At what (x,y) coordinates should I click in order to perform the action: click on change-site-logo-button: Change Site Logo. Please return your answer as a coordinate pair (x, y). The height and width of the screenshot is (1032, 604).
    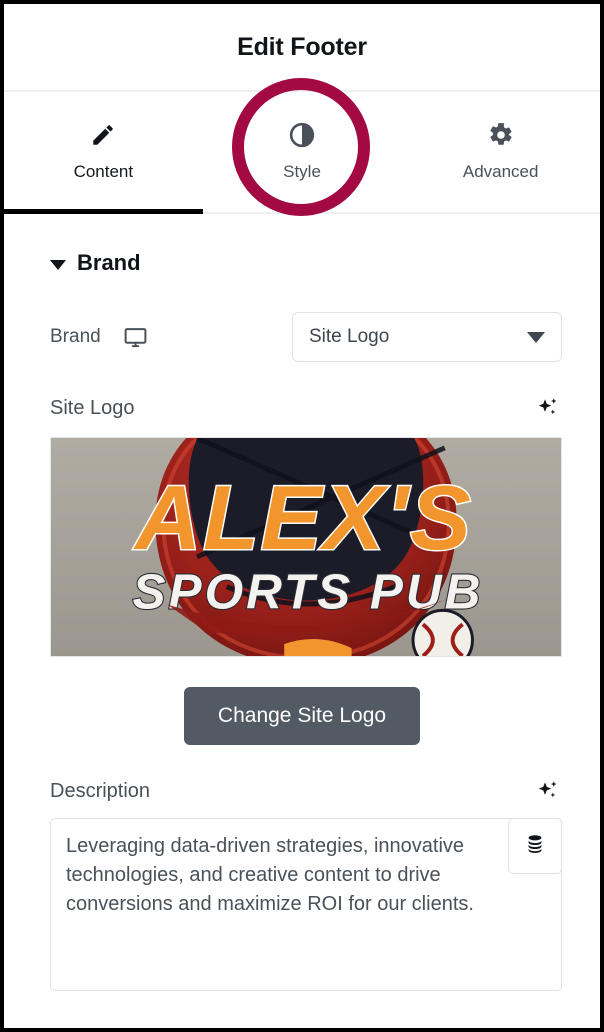
    Looking at the image, I should click on (302, 716).